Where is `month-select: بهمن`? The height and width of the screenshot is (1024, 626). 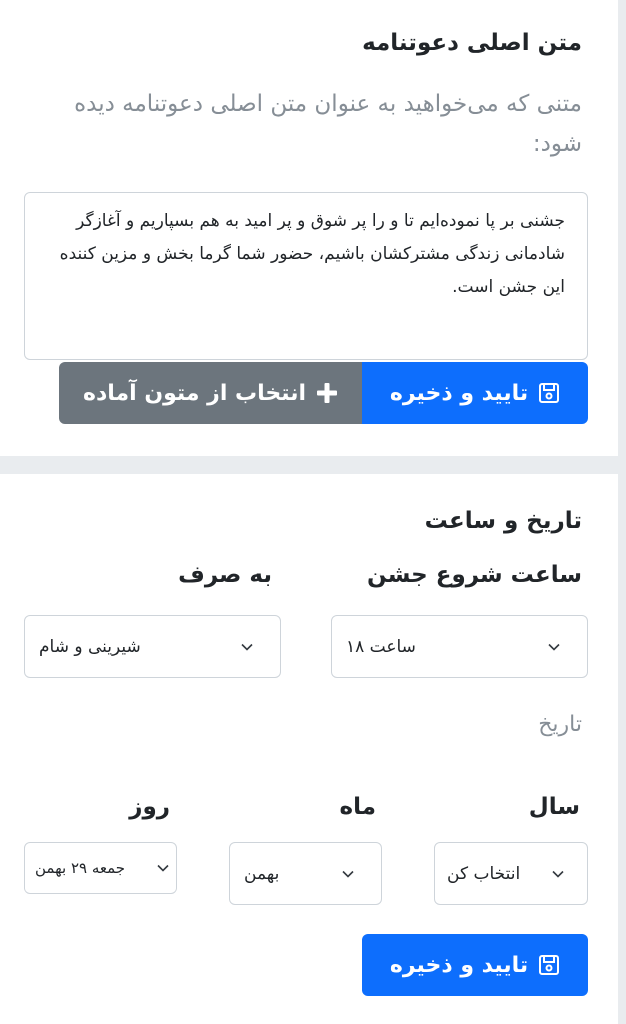 month-select: بهمن is located at coordinates (305, 873).